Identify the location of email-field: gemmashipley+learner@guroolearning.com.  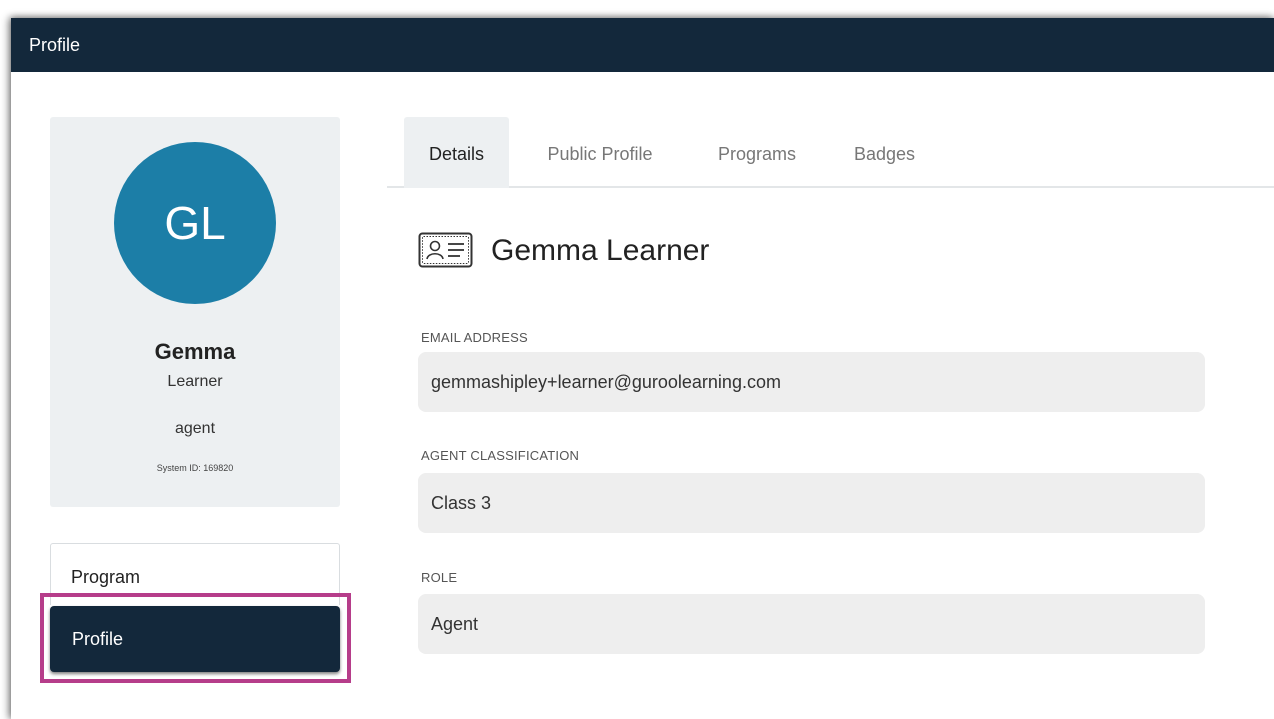
(811, 382).